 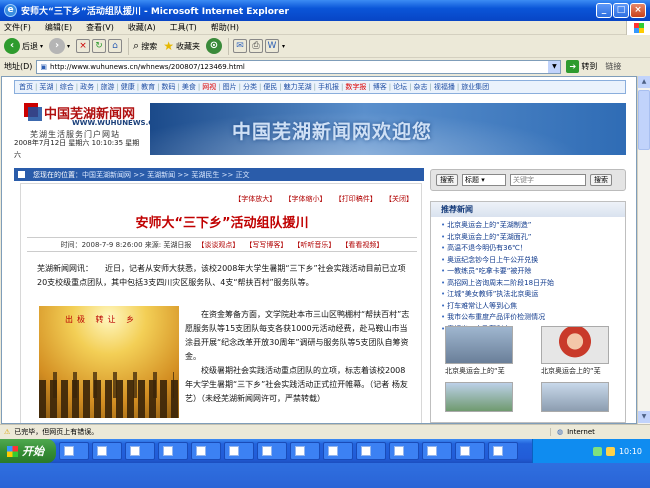 What do you see at coordinates (270, 87) in the screenshot?
I see `nav-item: 便民` at bounding box center [270, 87].